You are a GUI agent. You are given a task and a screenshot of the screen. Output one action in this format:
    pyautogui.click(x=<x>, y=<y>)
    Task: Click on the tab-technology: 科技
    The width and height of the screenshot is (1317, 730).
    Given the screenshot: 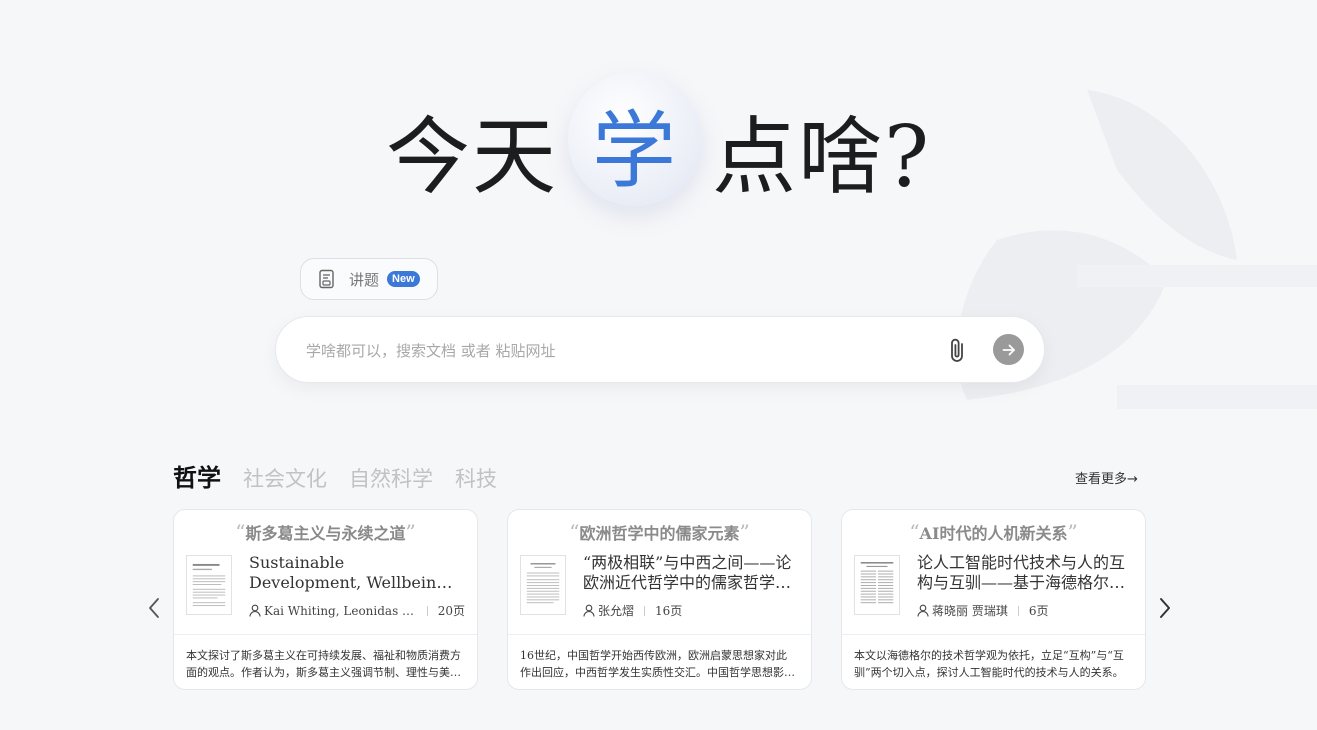 What is the action you would take?
    pyautogui.click(x=476, y=478)
    